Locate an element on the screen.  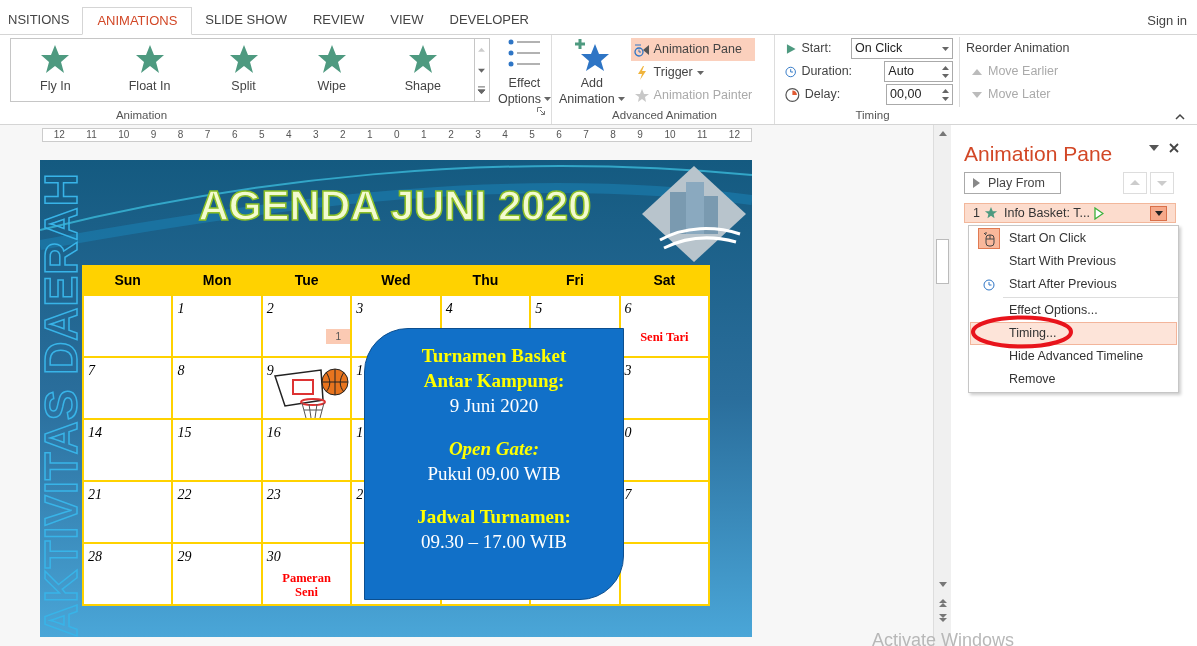
day-number: 2 is located at coordinates (360, 495).